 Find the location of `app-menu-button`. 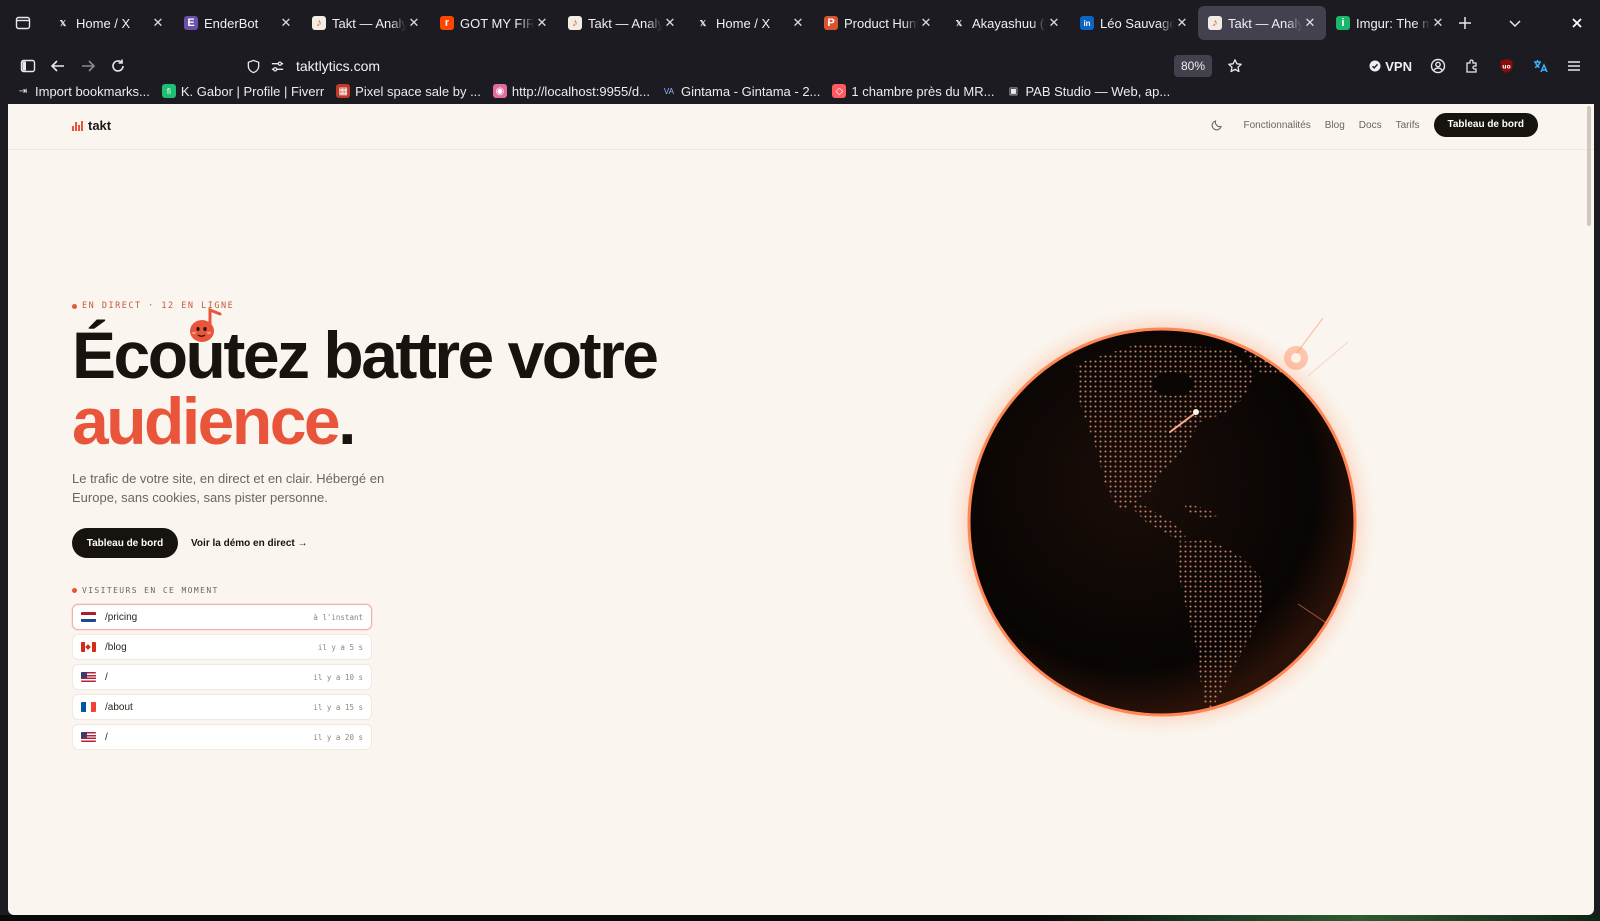

app-menu-button is located at coordinates (1574, 66).